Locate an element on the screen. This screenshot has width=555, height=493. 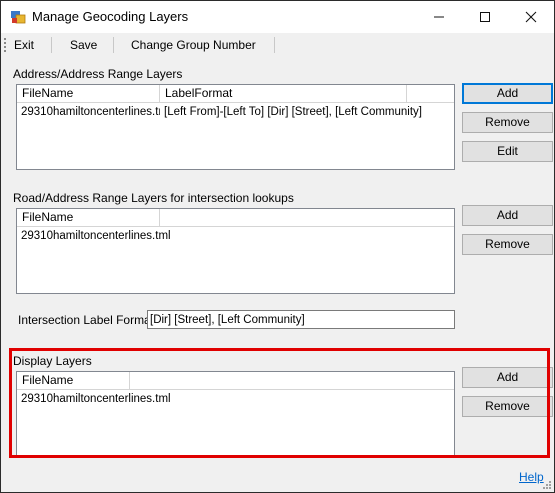
minimize-icon is located at coordinates (439, 17).